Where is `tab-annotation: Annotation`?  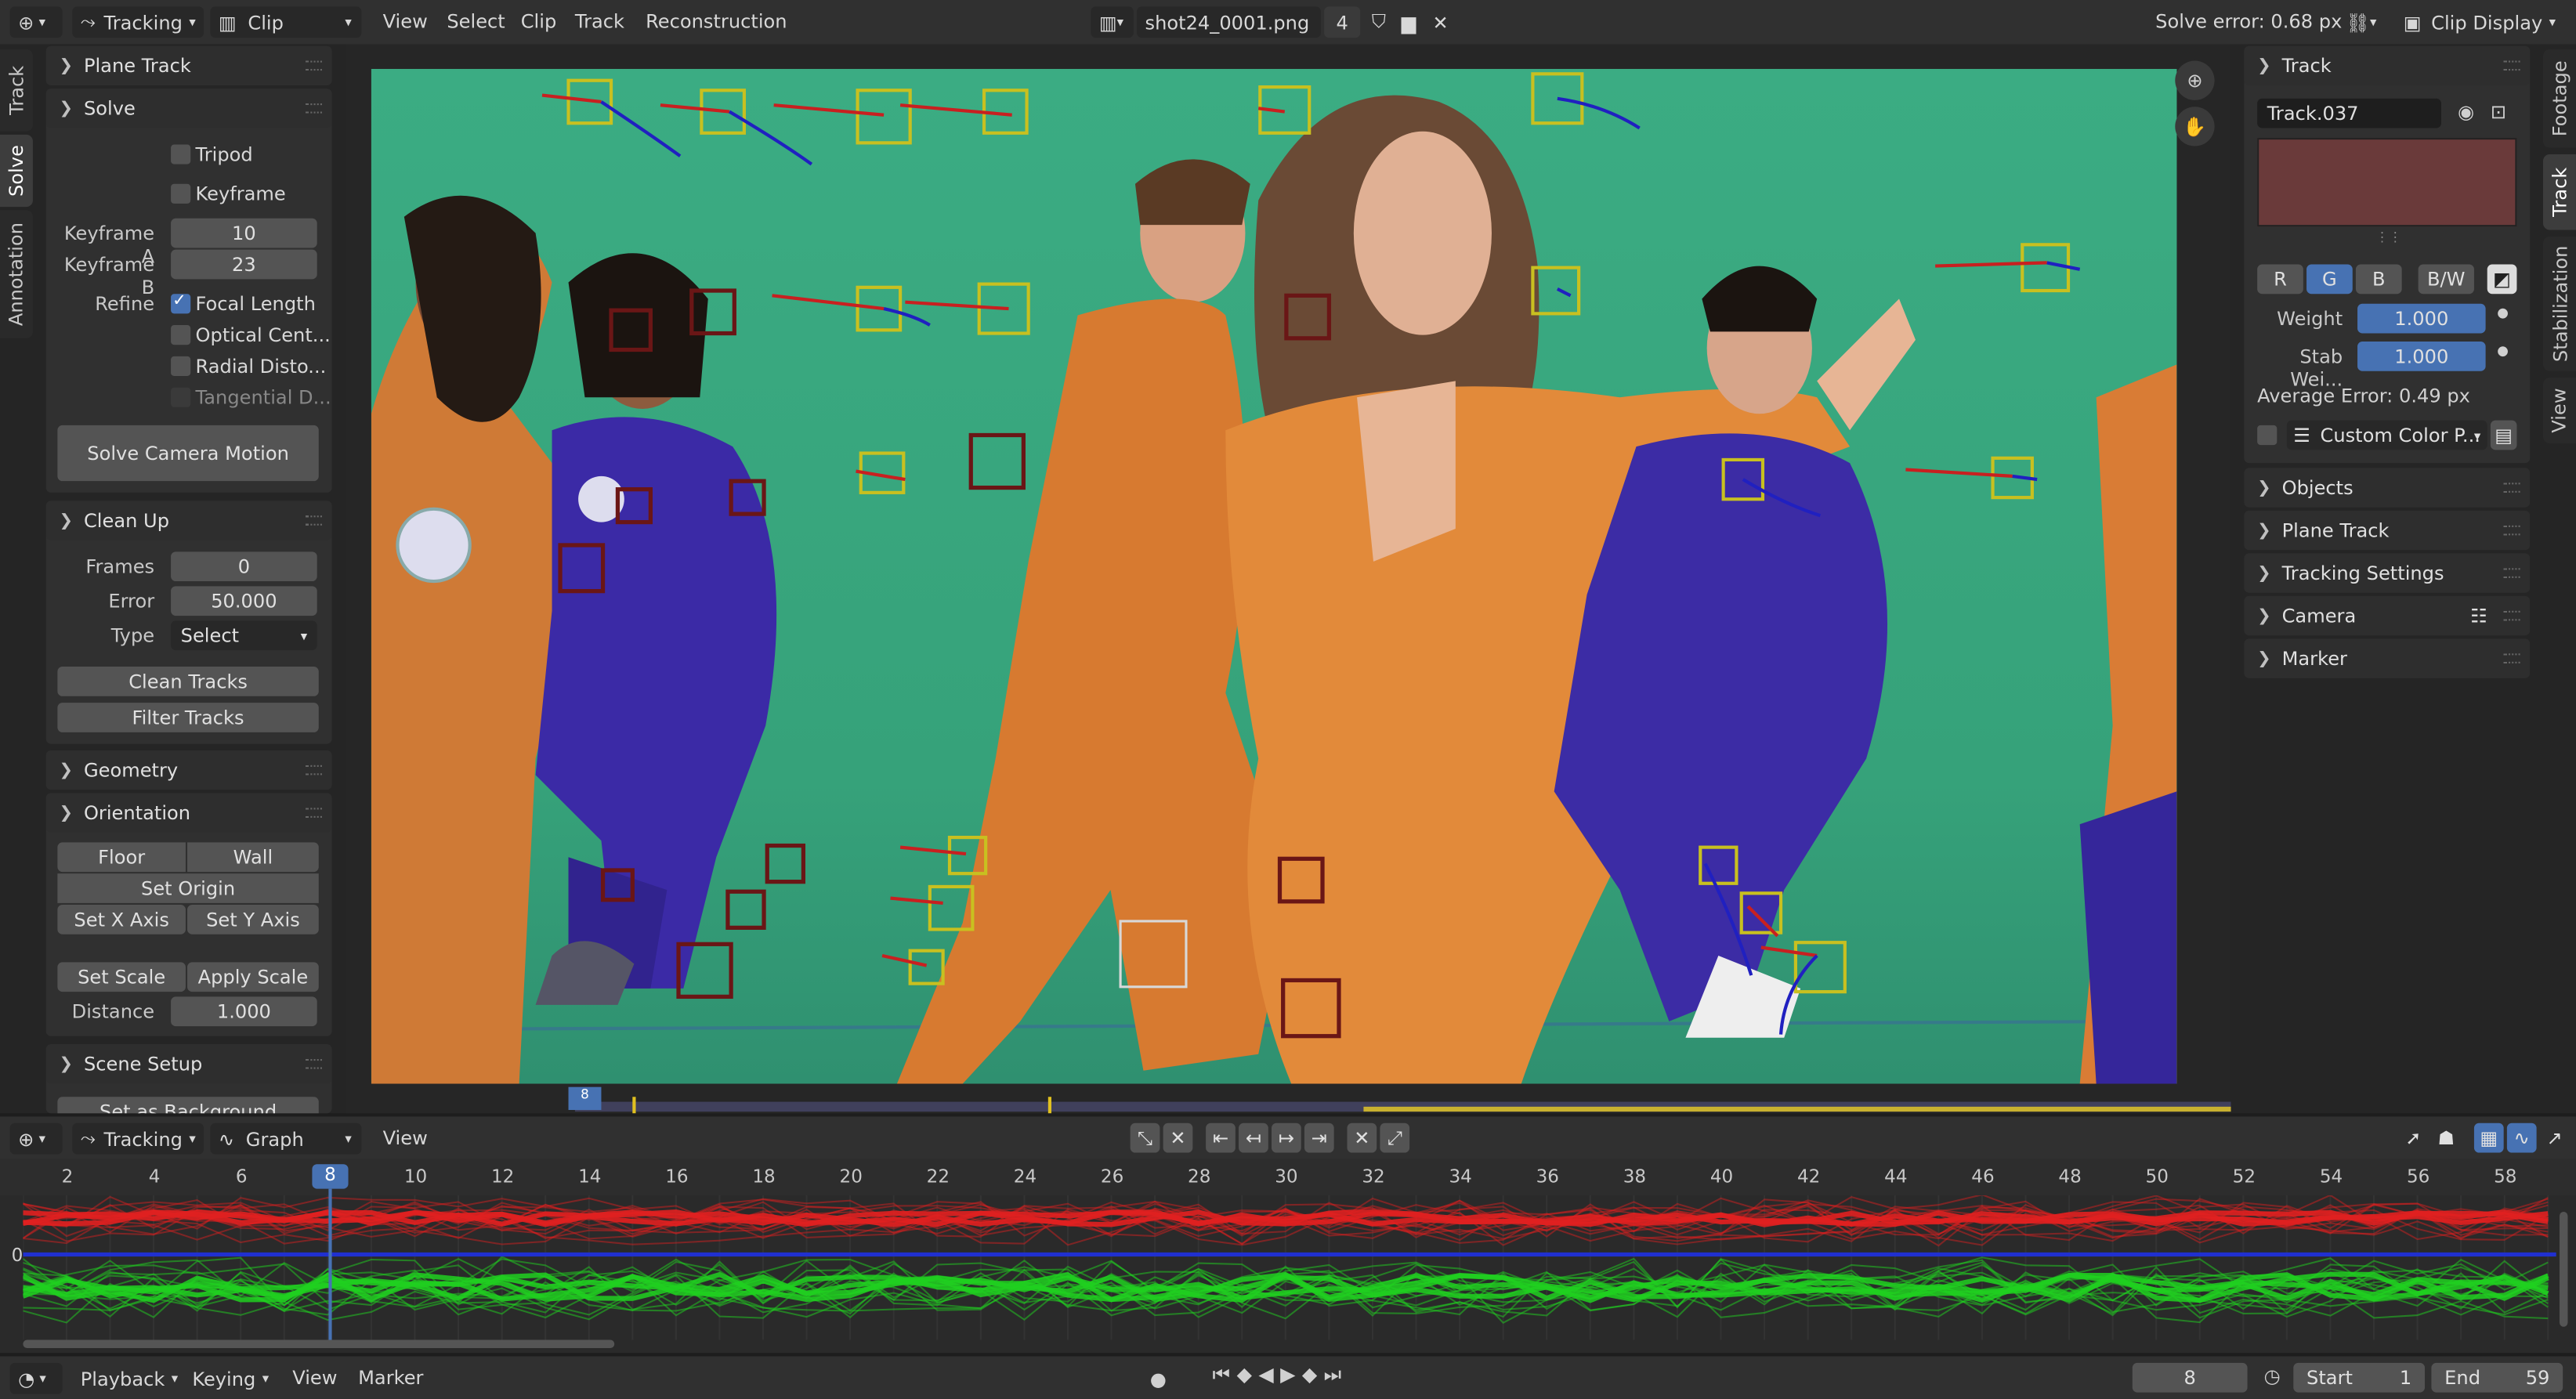 tab-annotation: Annotation is located at coordinates (16, 274).